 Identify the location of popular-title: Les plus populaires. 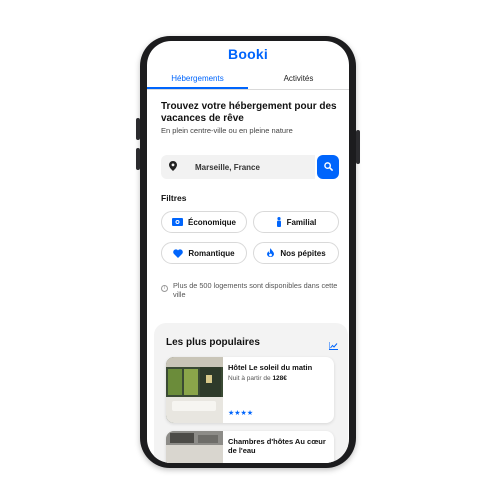
(213, 342).